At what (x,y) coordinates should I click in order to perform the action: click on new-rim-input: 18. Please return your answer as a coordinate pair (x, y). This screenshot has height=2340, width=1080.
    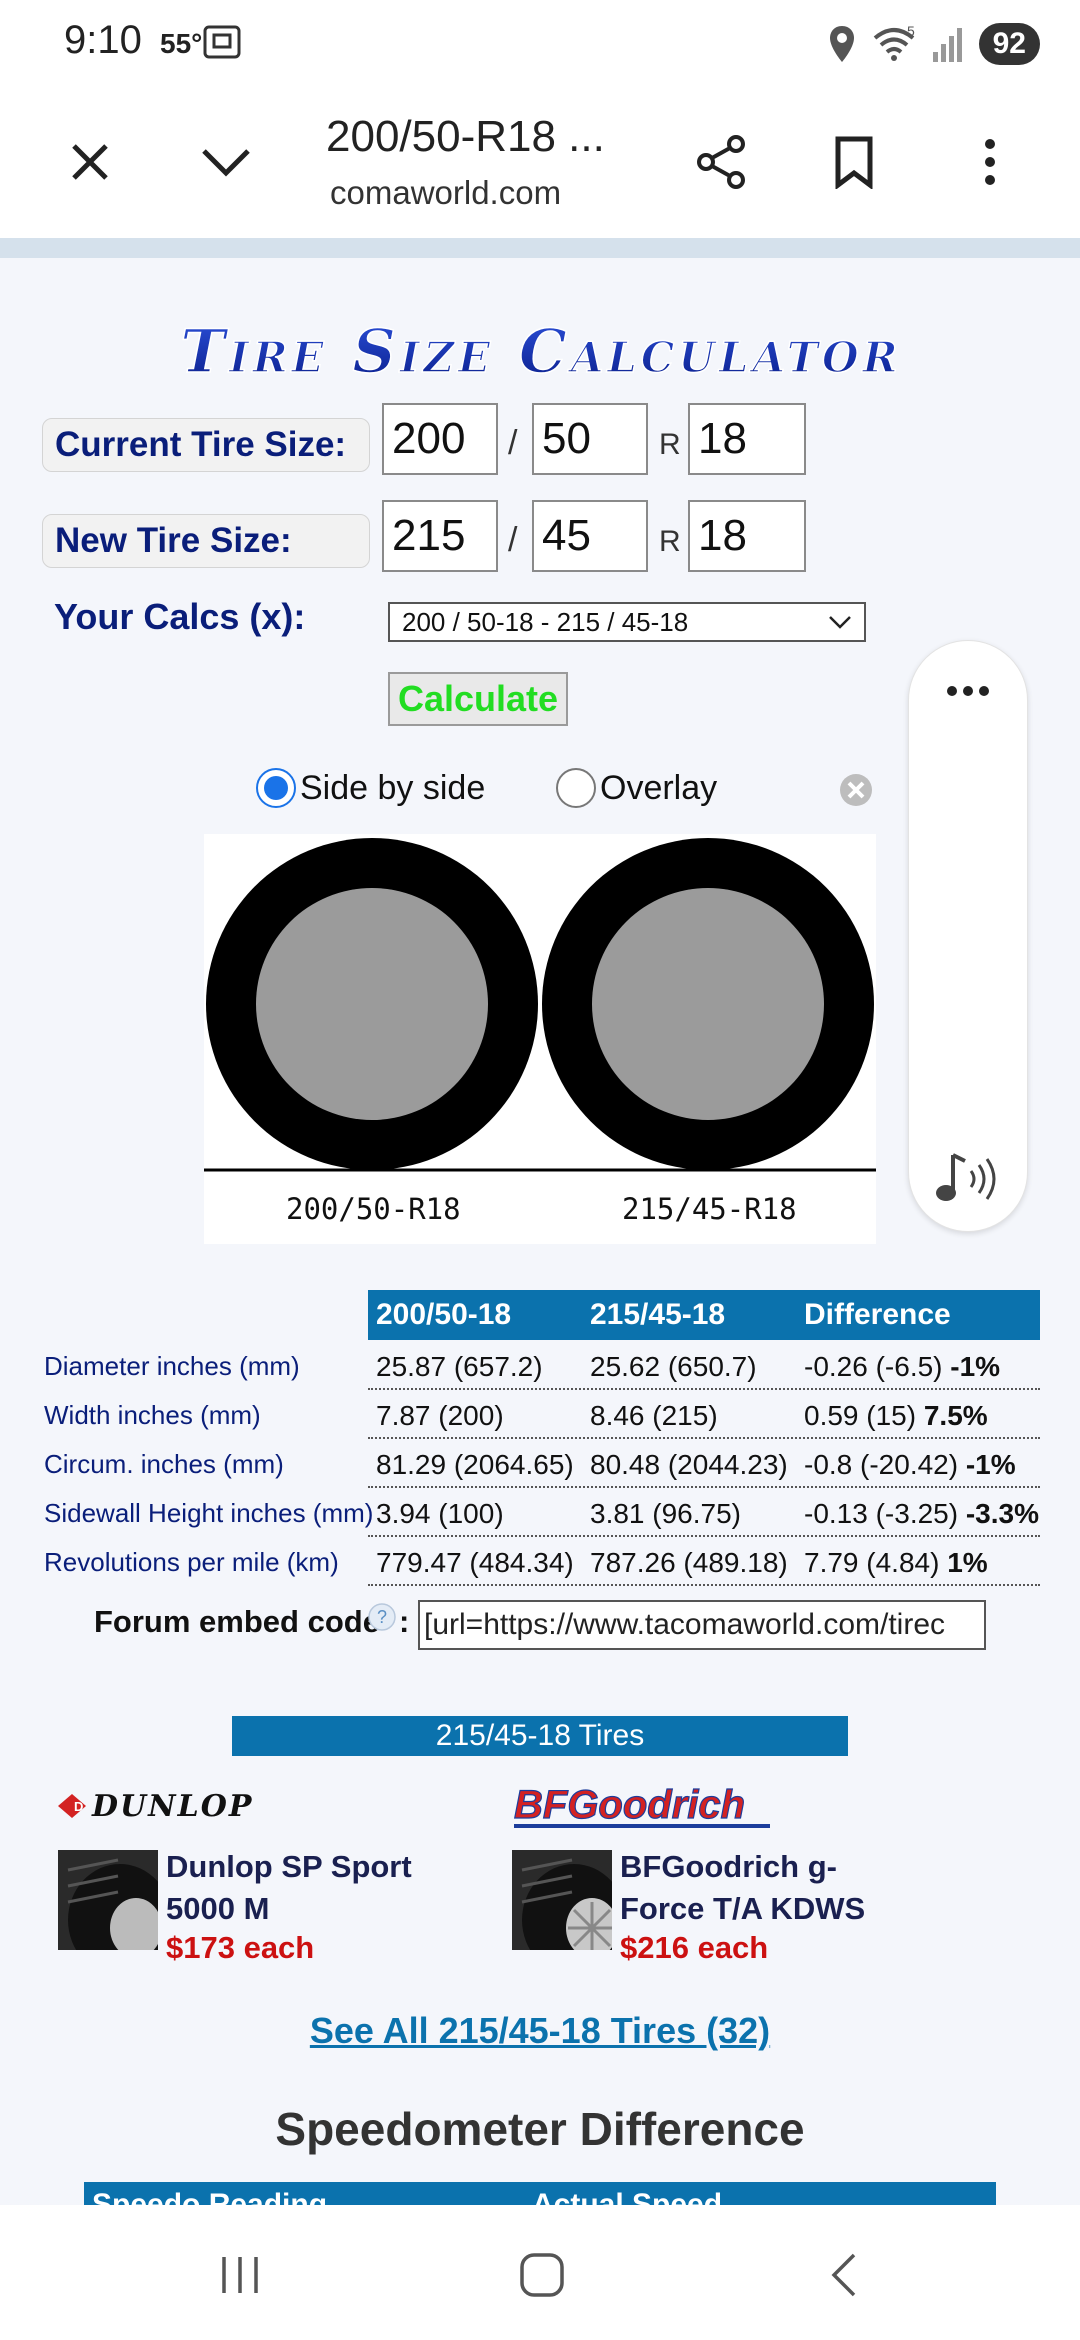
    Looking at the image, I should click on (747, 536).